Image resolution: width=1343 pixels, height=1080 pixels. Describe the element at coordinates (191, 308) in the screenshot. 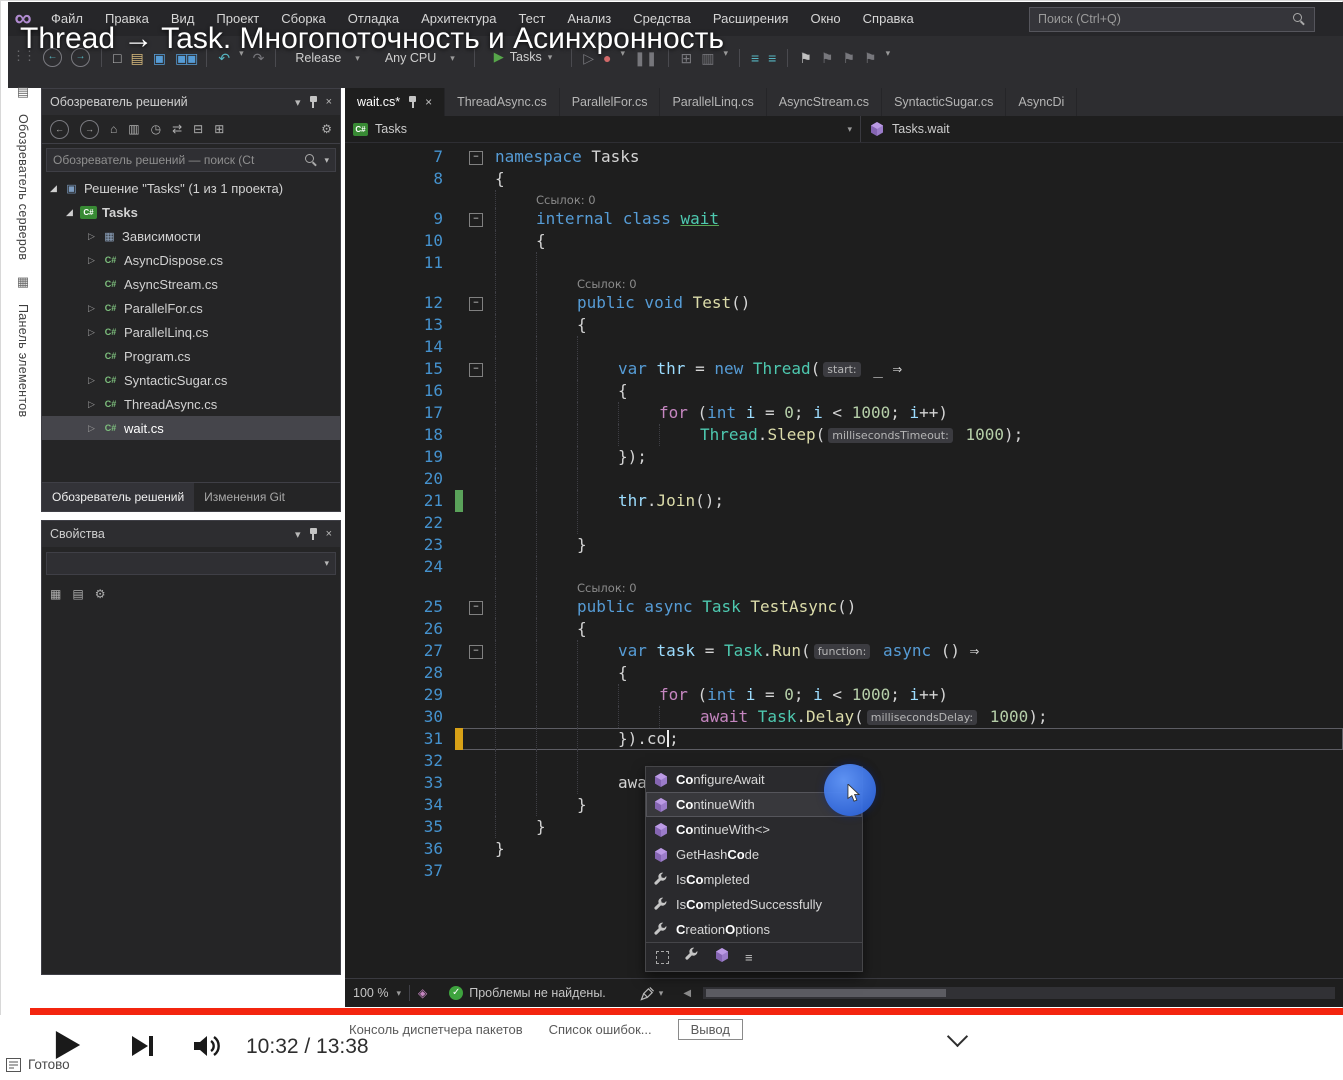

I see `tree-item: ▷ C# ParallelFor.cs` at that location.